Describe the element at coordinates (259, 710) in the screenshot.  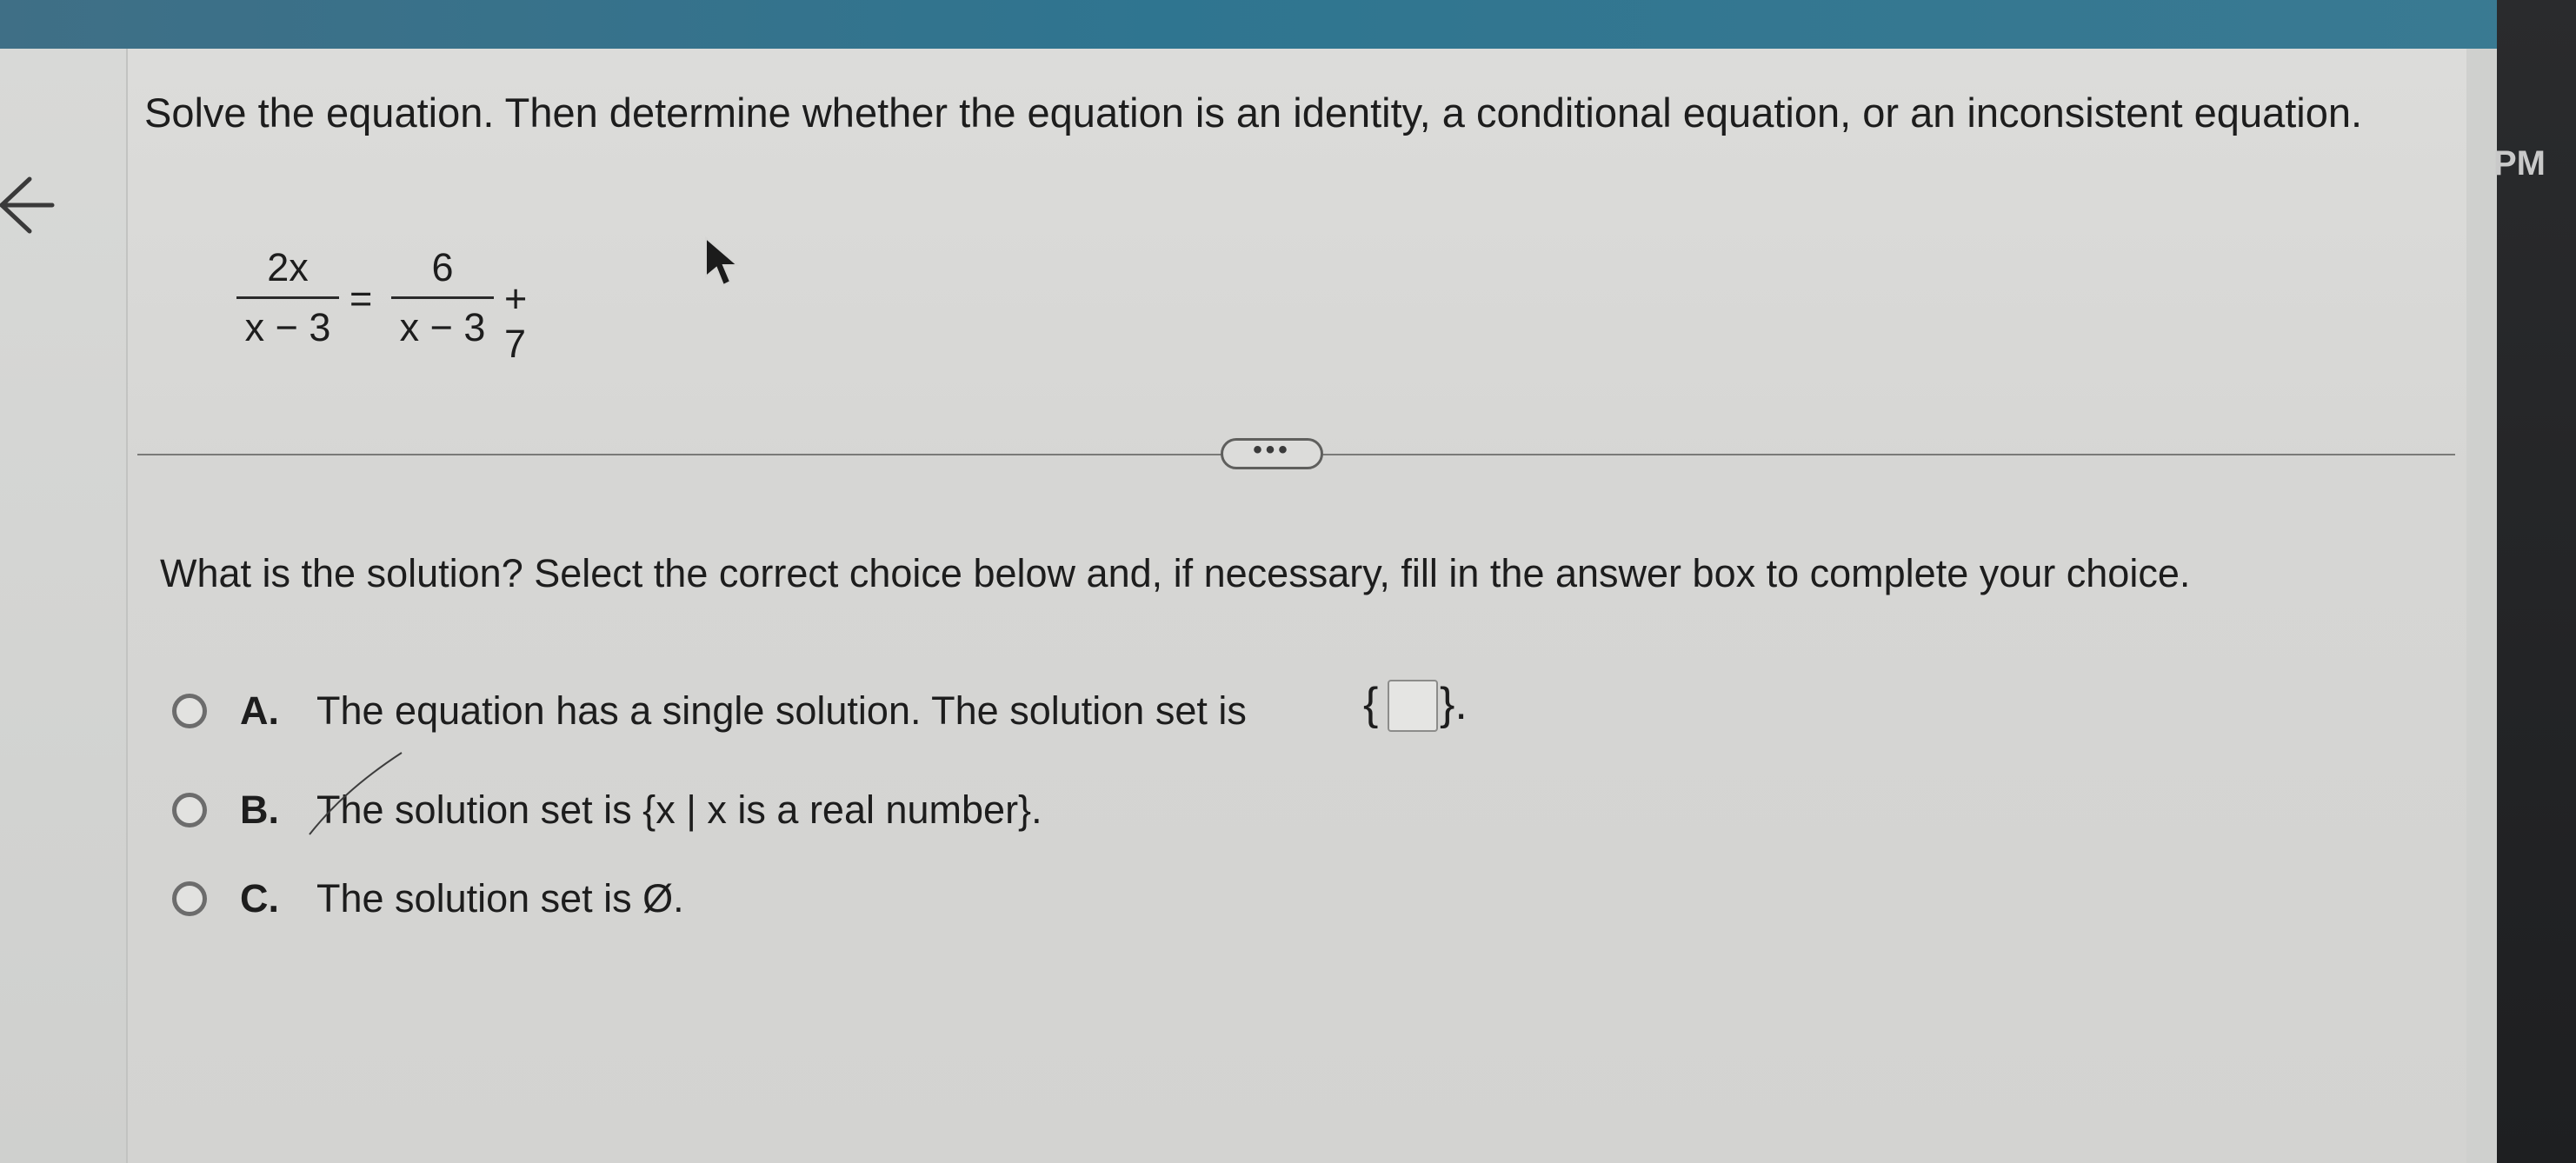
I see `choice-a-letter: A.` at that location.